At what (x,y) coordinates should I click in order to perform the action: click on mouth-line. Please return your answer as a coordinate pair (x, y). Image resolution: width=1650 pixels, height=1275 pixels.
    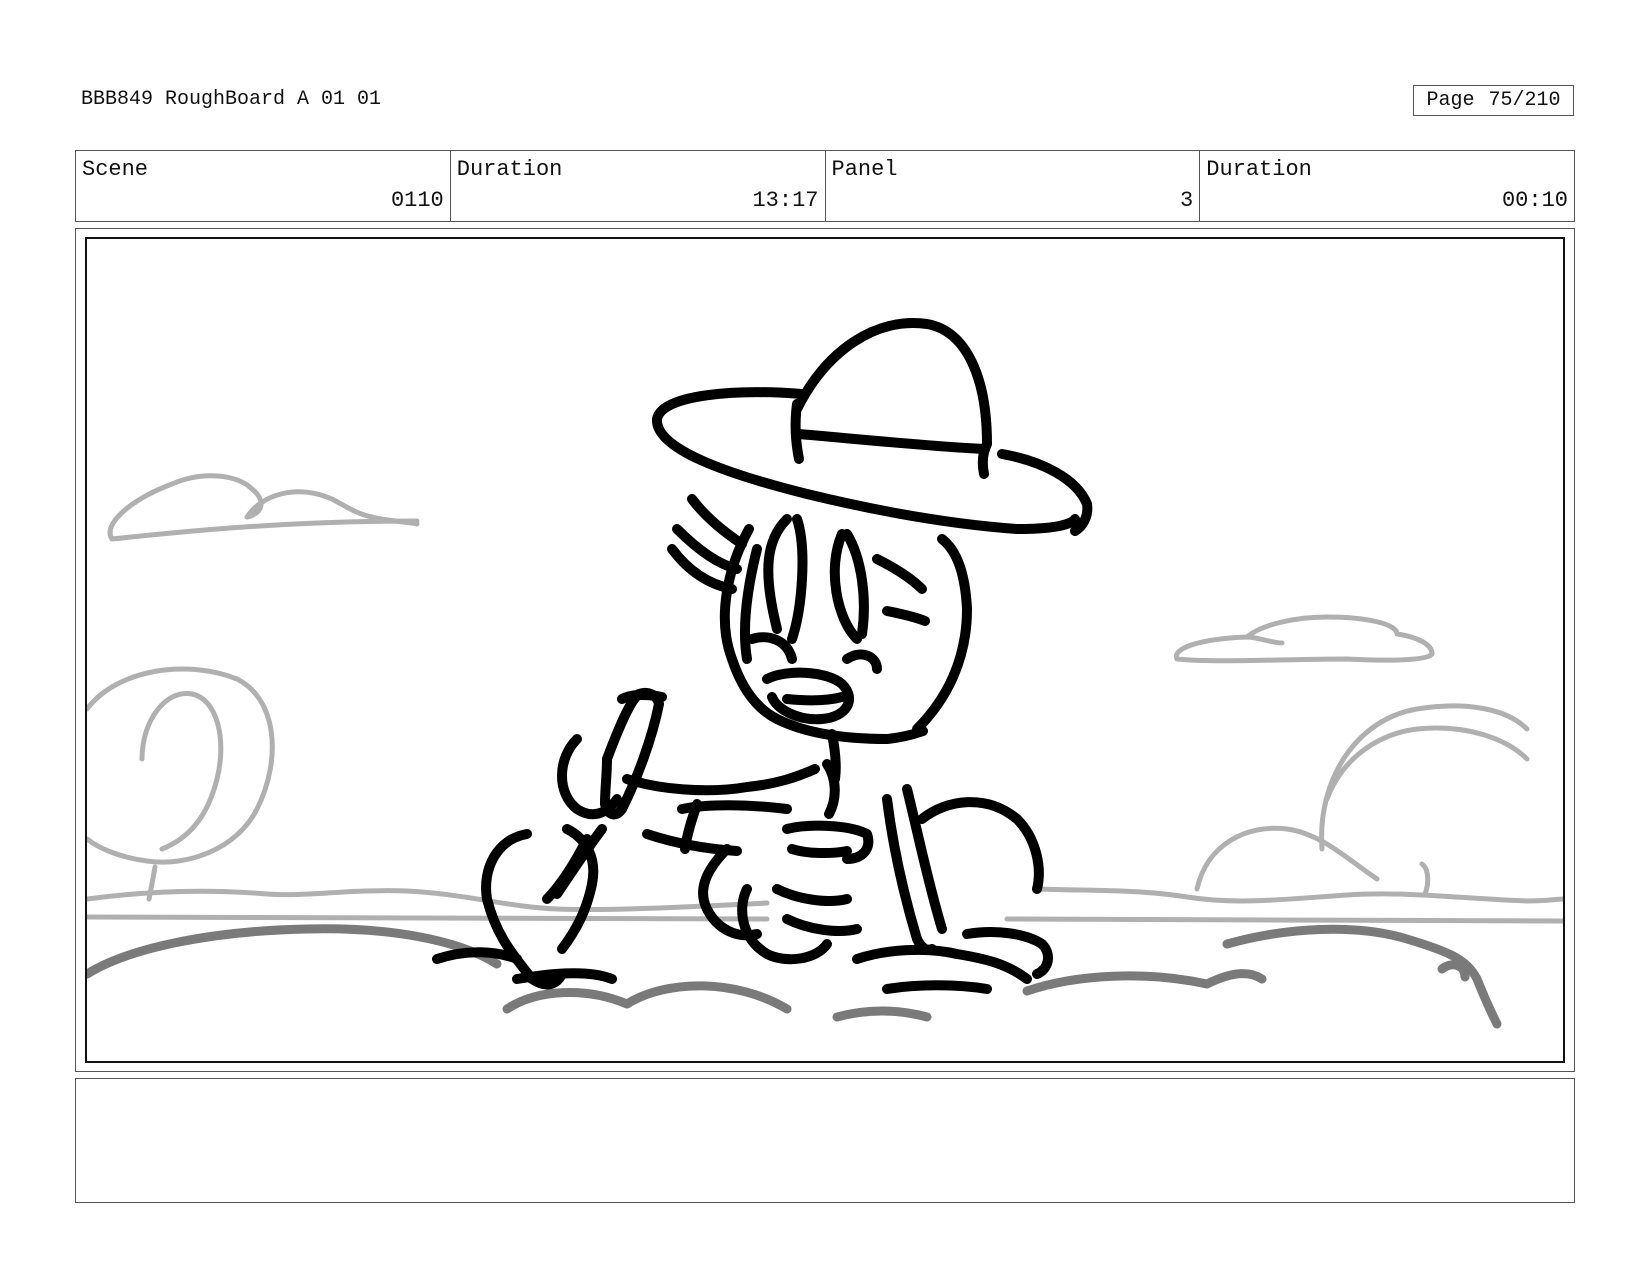
    Looking at the image, I should click on (814, 699).